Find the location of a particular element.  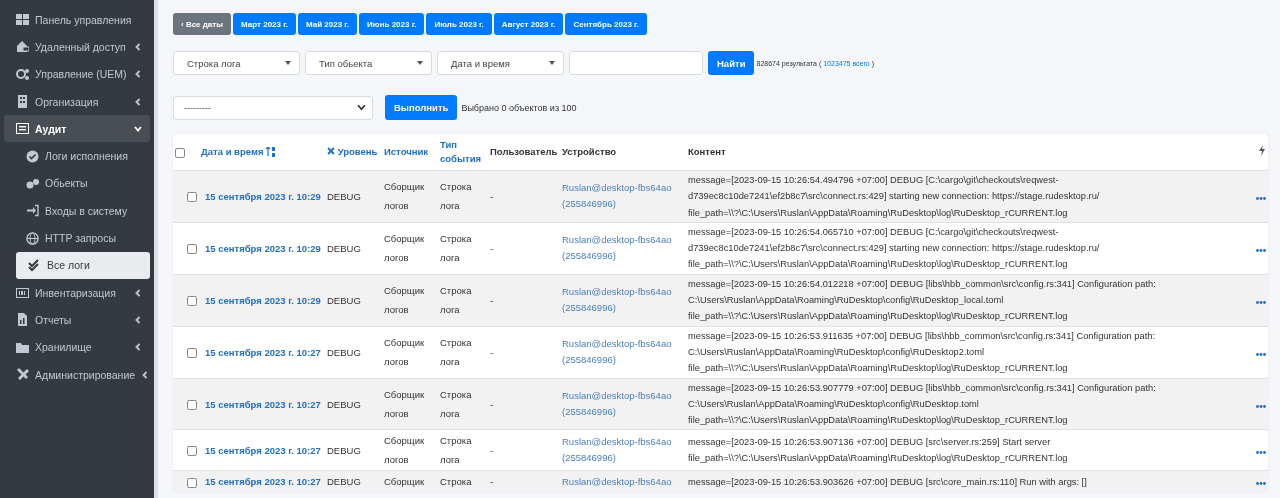

sidebar-subitem: Обьекты is located at coordinates (77, 183).